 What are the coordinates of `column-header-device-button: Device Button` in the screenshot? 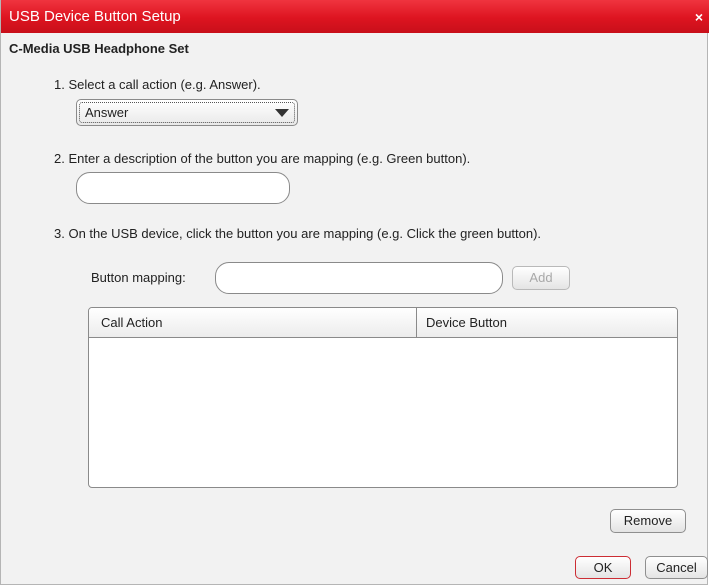 It's located at (466, 322).